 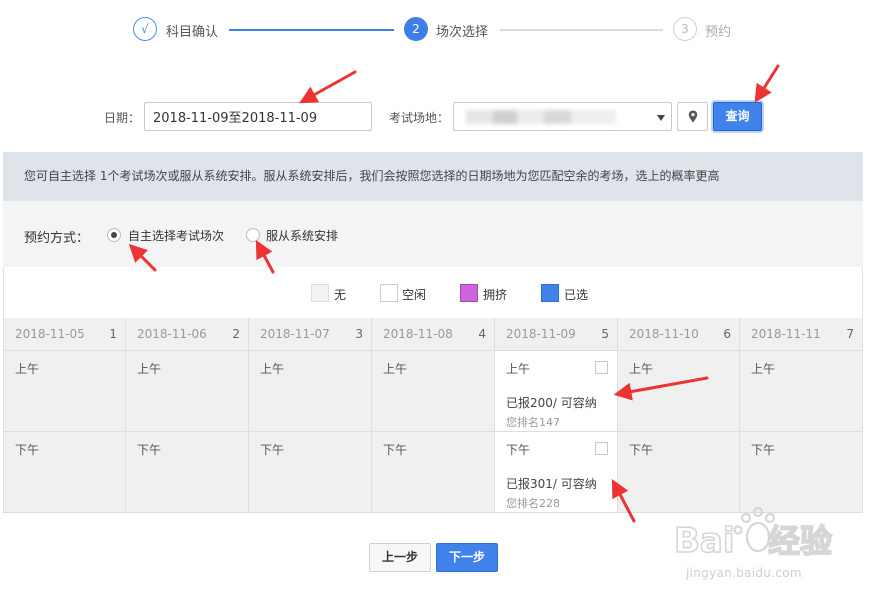 I want to click on next-step-button: 下一步, so click(x=467, y=557).